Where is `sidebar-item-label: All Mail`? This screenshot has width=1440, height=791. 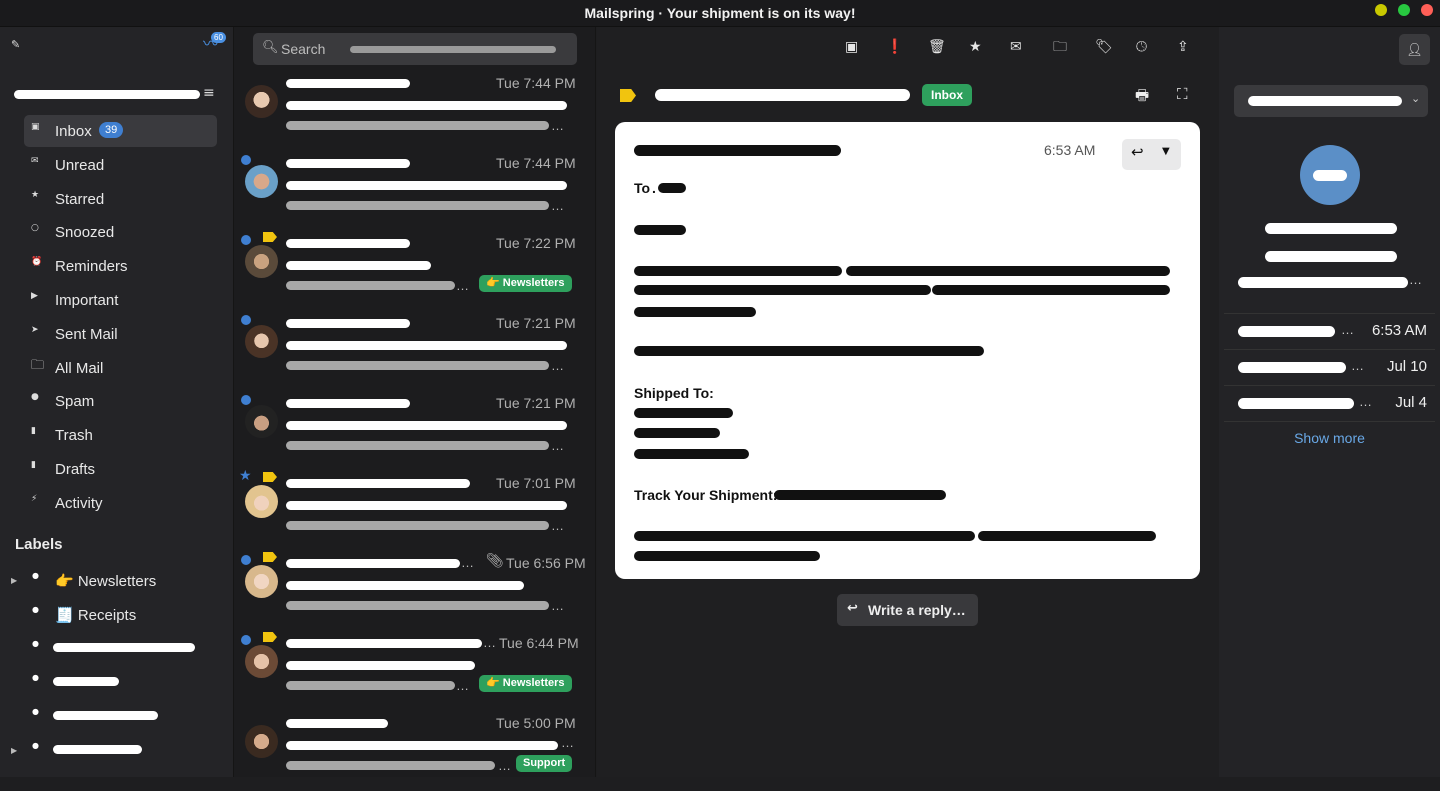
sidebar-item-label: All Mail is located at coordinates (79, 368).